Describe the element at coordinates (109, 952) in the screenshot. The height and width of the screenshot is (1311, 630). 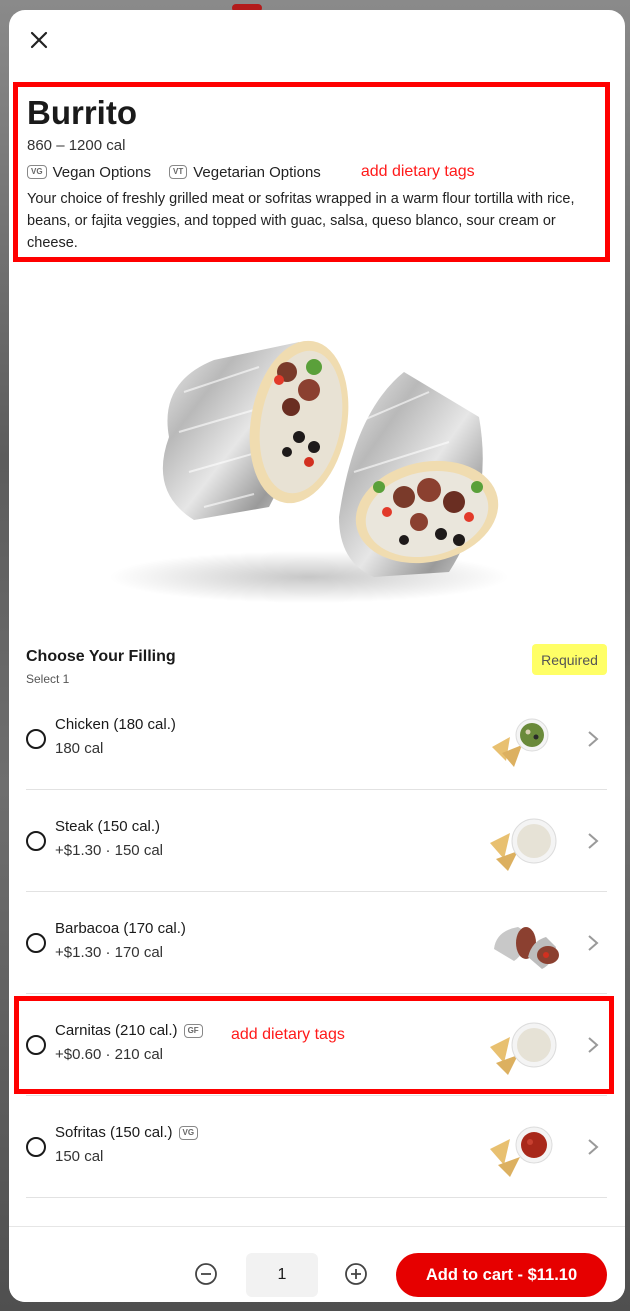
I see `option-price-cal: +$1.30 · 170 cal` at that location.